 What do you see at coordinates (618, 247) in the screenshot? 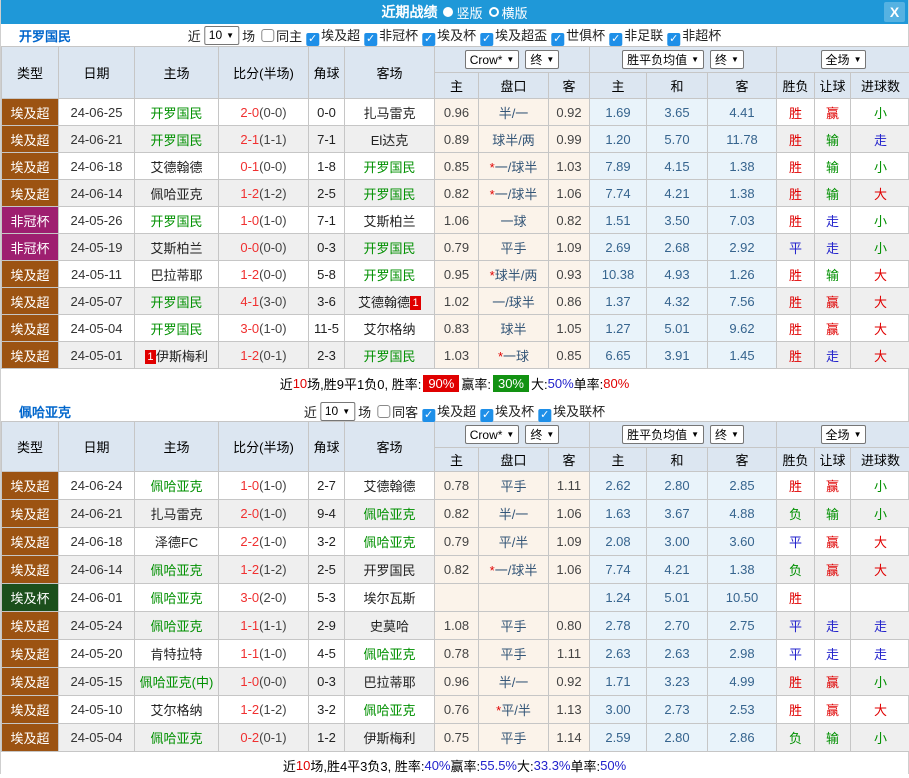
I see `avg-win: 2.69` at bounding box center [618, 247].